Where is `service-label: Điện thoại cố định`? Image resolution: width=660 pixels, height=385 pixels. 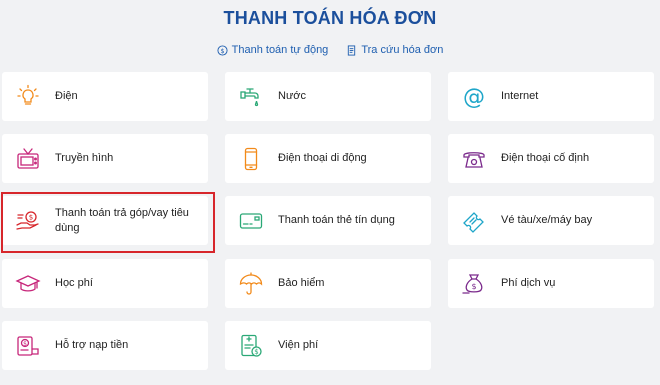 service-label: Điện thoại cố định is located at coordinates (545, 158).